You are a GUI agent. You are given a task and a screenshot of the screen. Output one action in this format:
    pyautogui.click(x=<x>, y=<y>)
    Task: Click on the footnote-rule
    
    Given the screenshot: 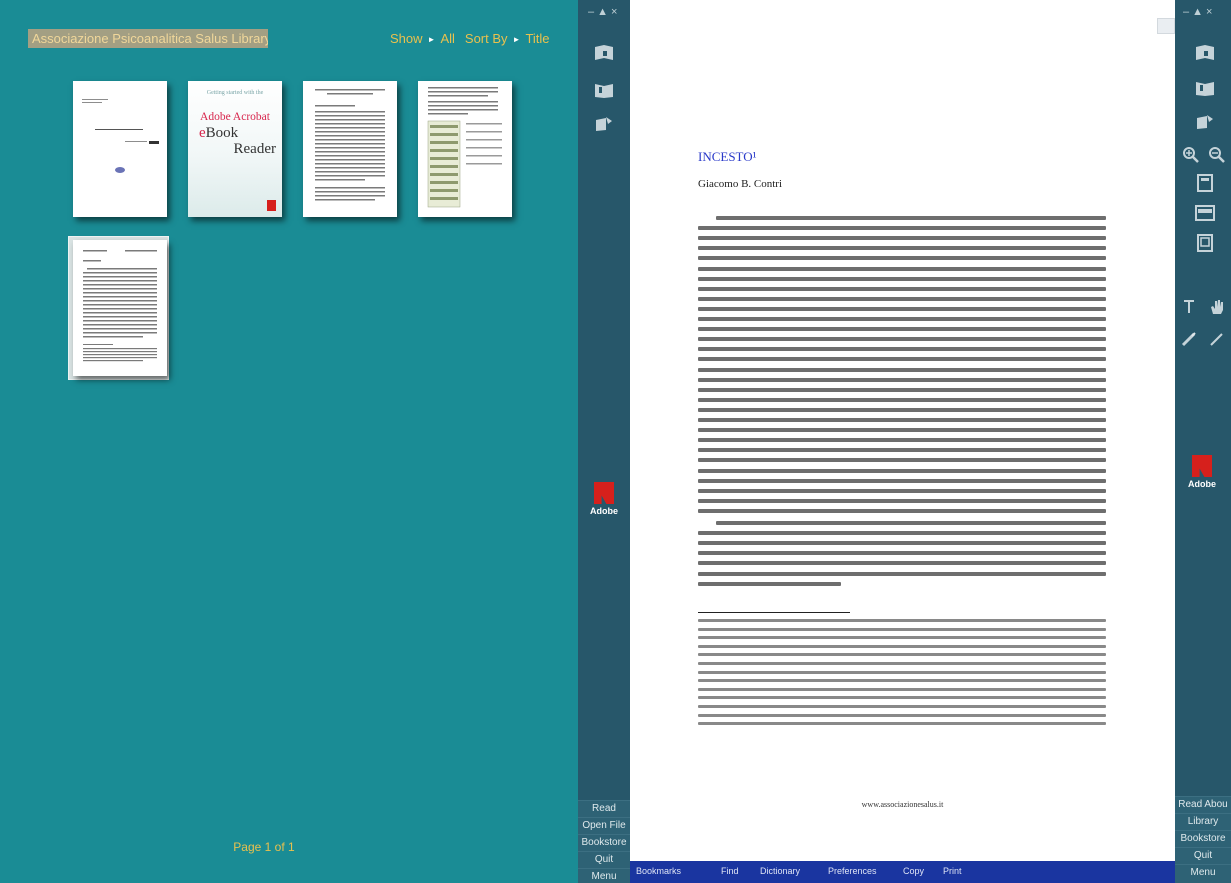 What is the action you would take?
    pyautogui.click(x=774, y=612)
    